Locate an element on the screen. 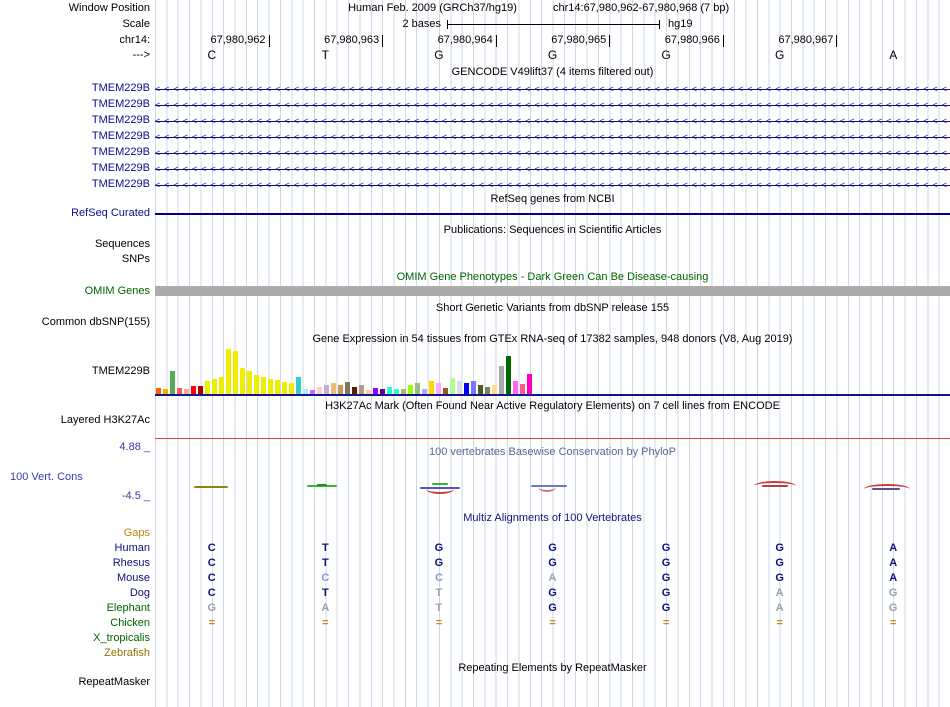 The height and width of the screenshot is (707, 950). ruler-tick is located at coordinates (610, 41).